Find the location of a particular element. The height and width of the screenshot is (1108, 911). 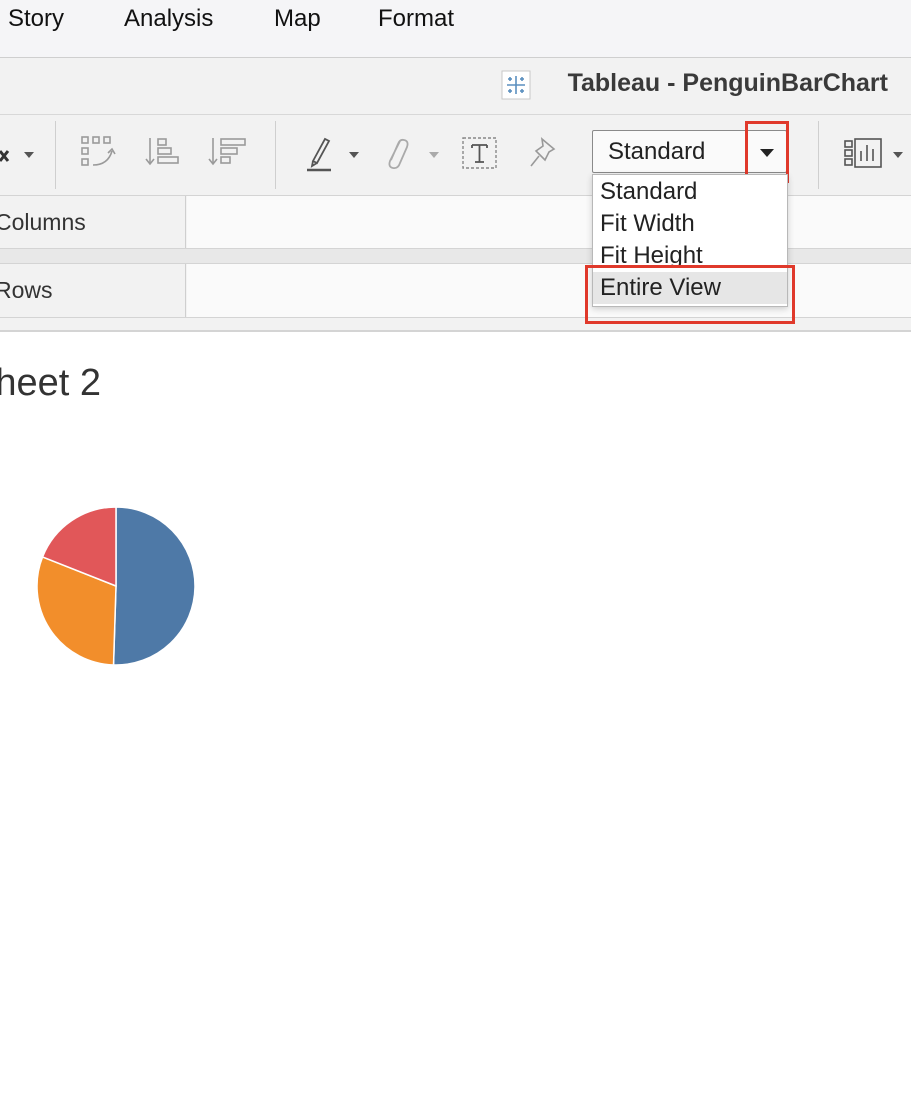

fit-option-standard: Standard is located at coordinates (690, 192).